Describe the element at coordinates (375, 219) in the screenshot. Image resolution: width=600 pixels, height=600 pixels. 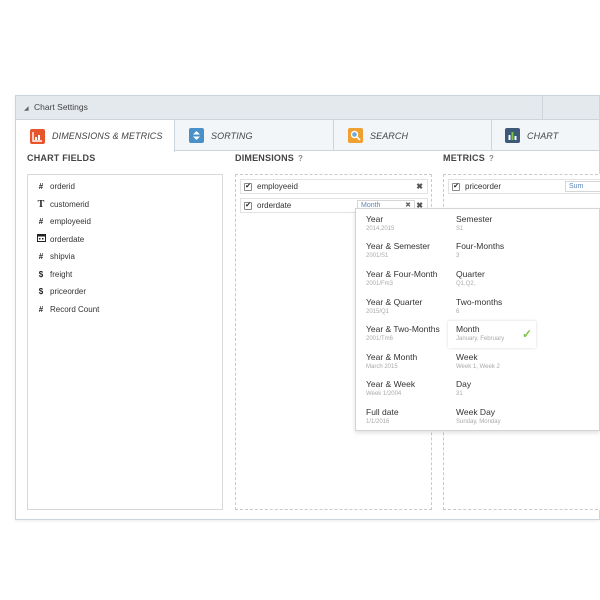
I see `option-label: Year` at that location.